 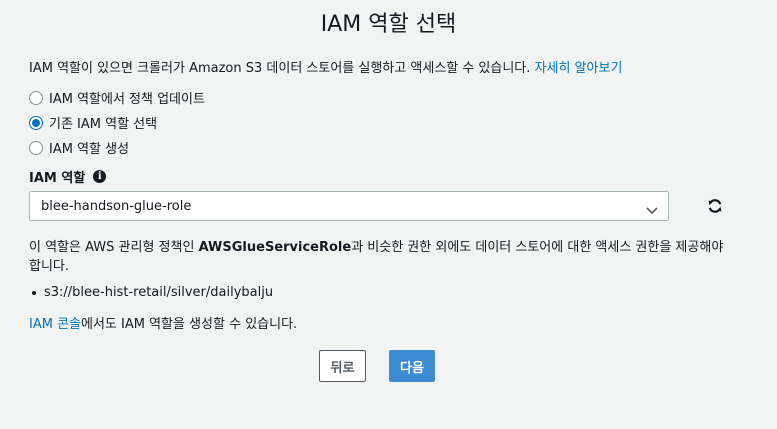 I want to click on chevron-down-icon, so click(x=652, y=210).